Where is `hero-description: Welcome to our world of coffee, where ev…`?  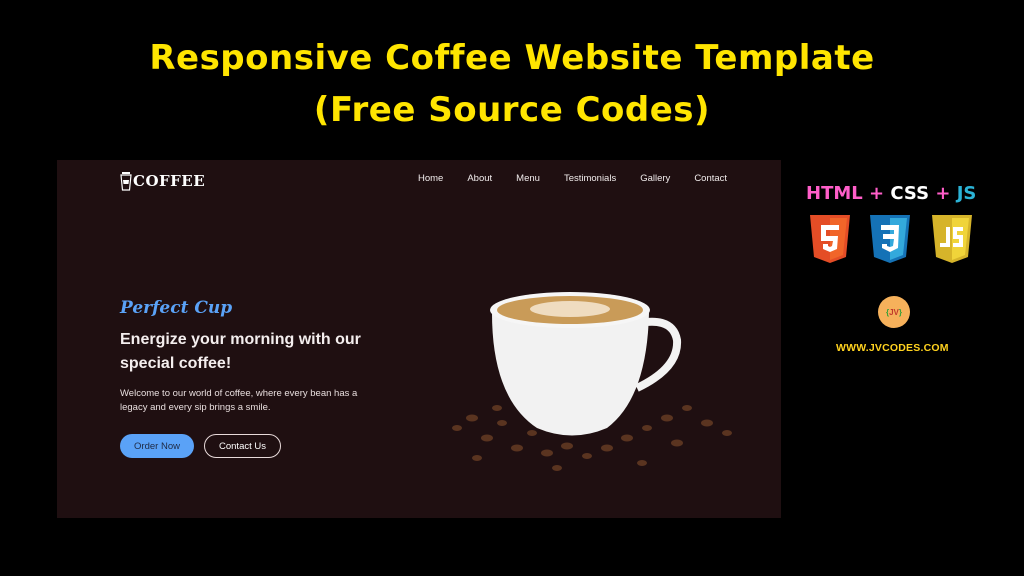
hero-description: Welcome to our world of coffee, where ev… is located at coordinates (239, 400).